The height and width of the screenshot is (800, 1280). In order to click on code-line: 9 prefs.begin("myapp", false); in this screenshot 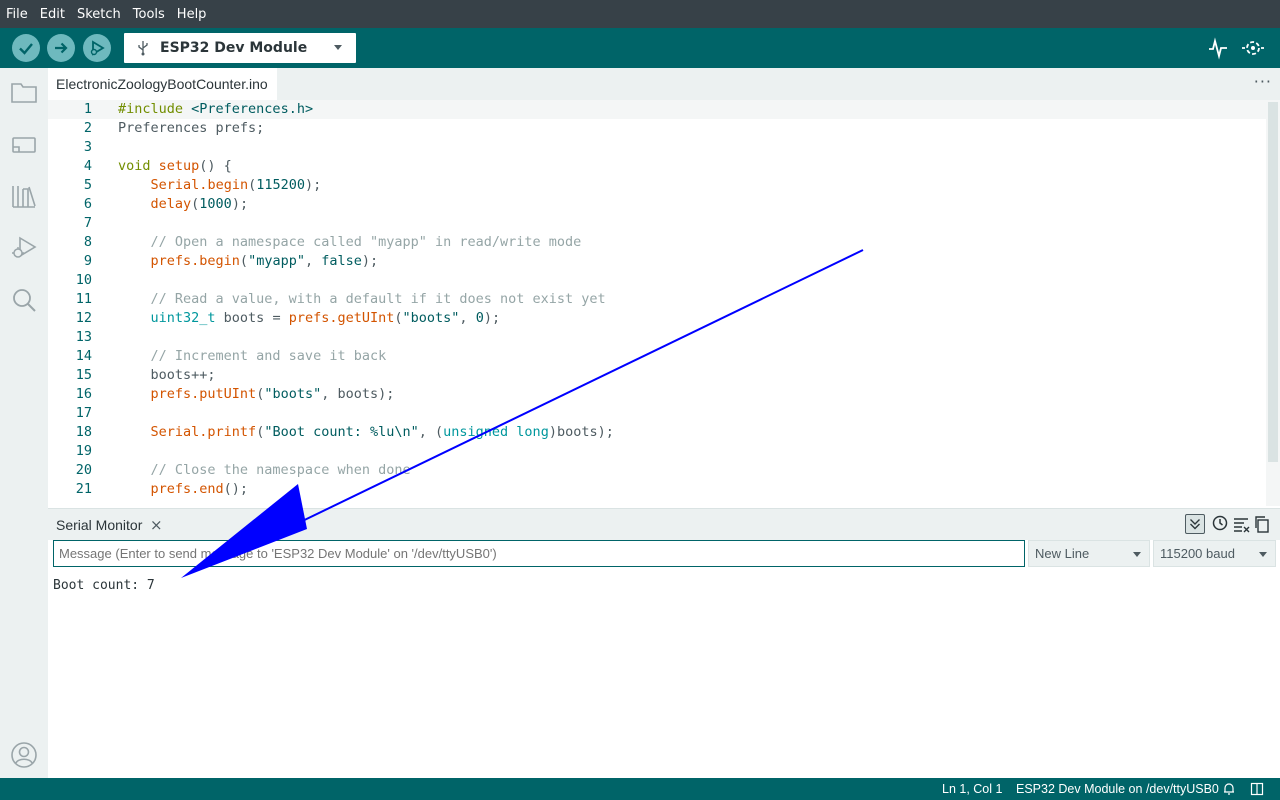, I will do `click(657, 261)`.